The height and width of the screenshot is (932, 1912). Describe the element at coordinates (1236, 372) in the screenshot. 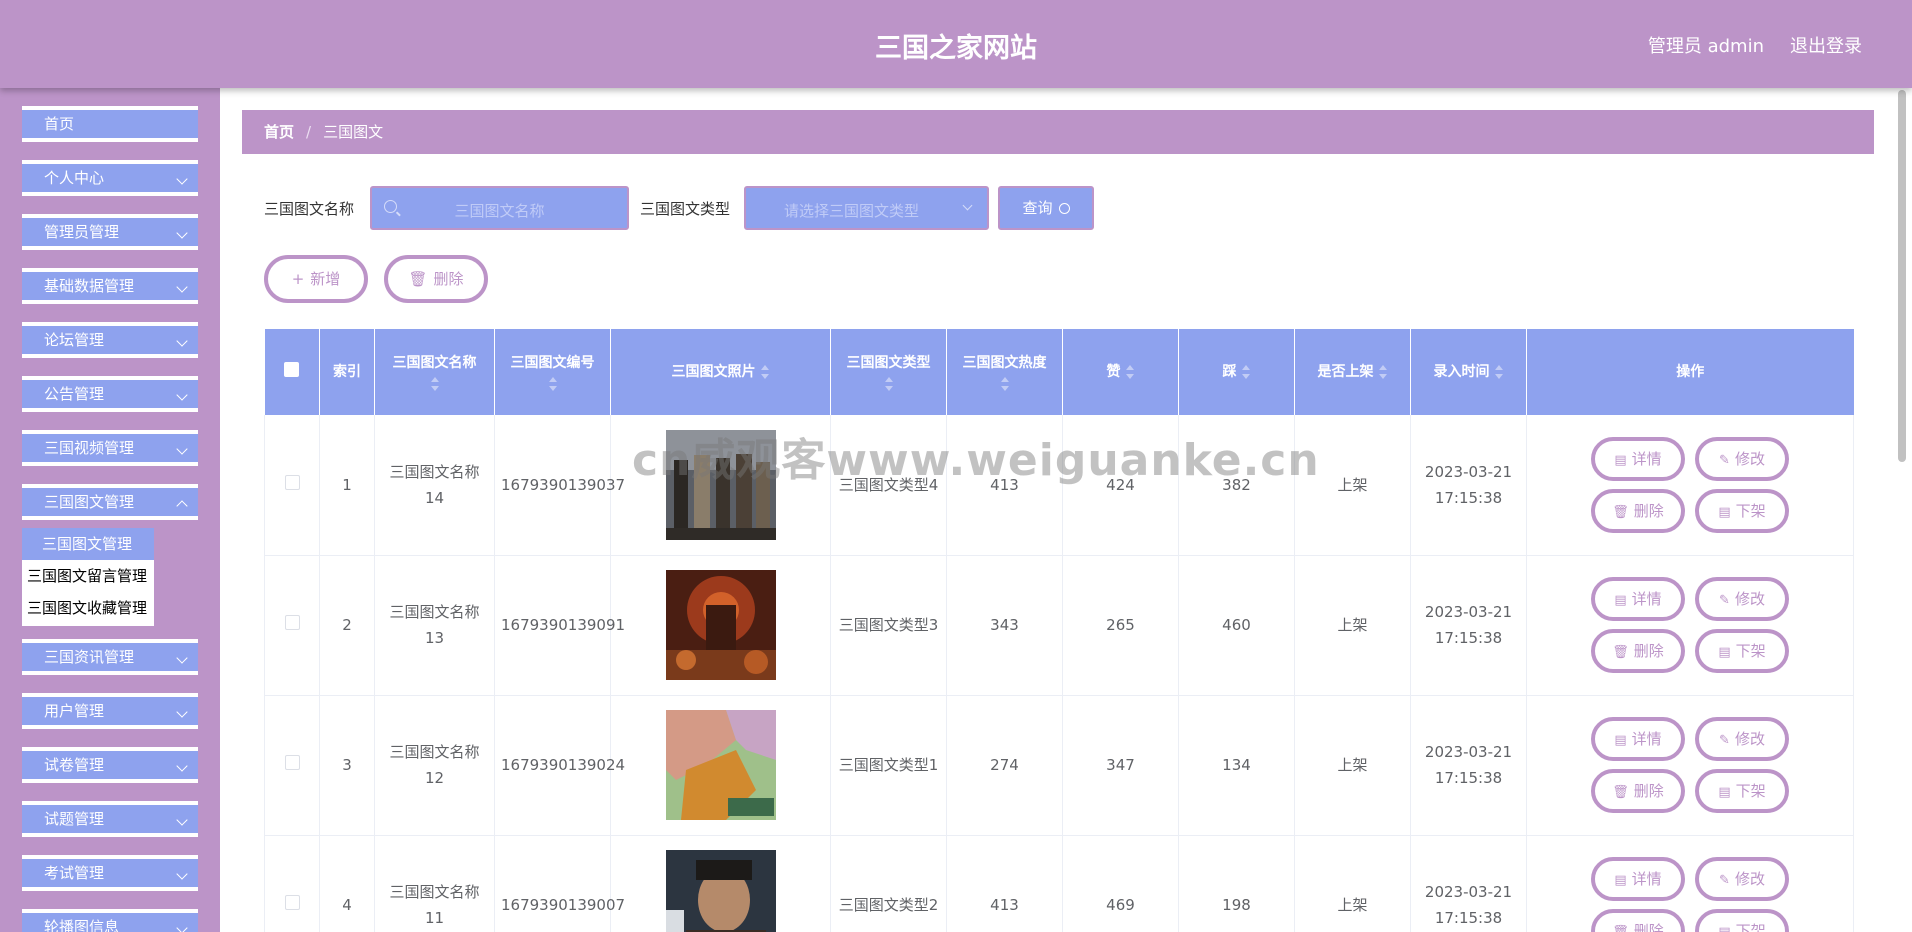

I see `col-dislike: 踩` at that location.